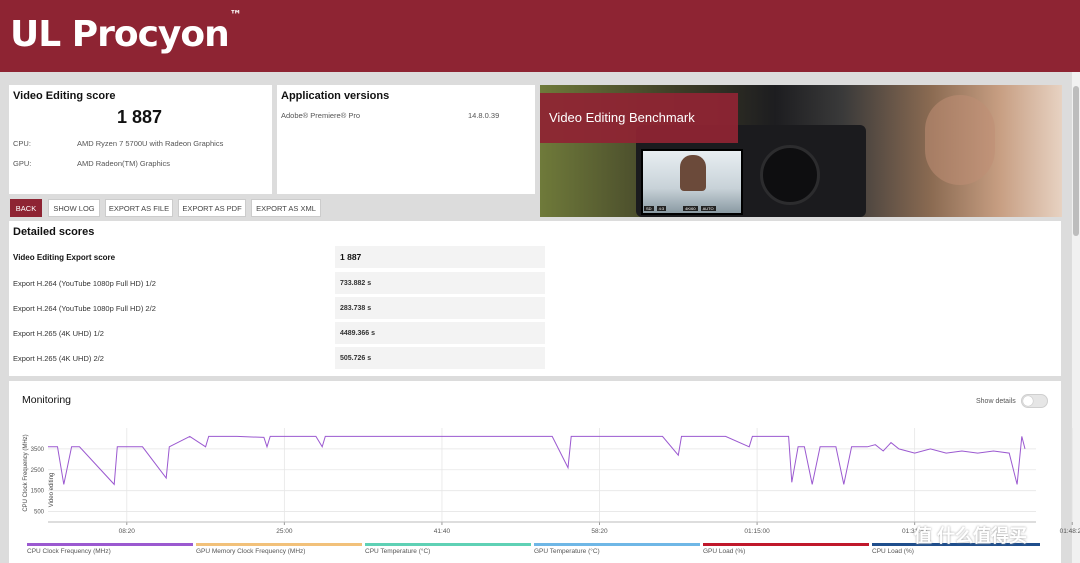  Describe the element at coordinates (893, 551) in the screenshot. I see `legend-label: CPU Load (%)` at that location.